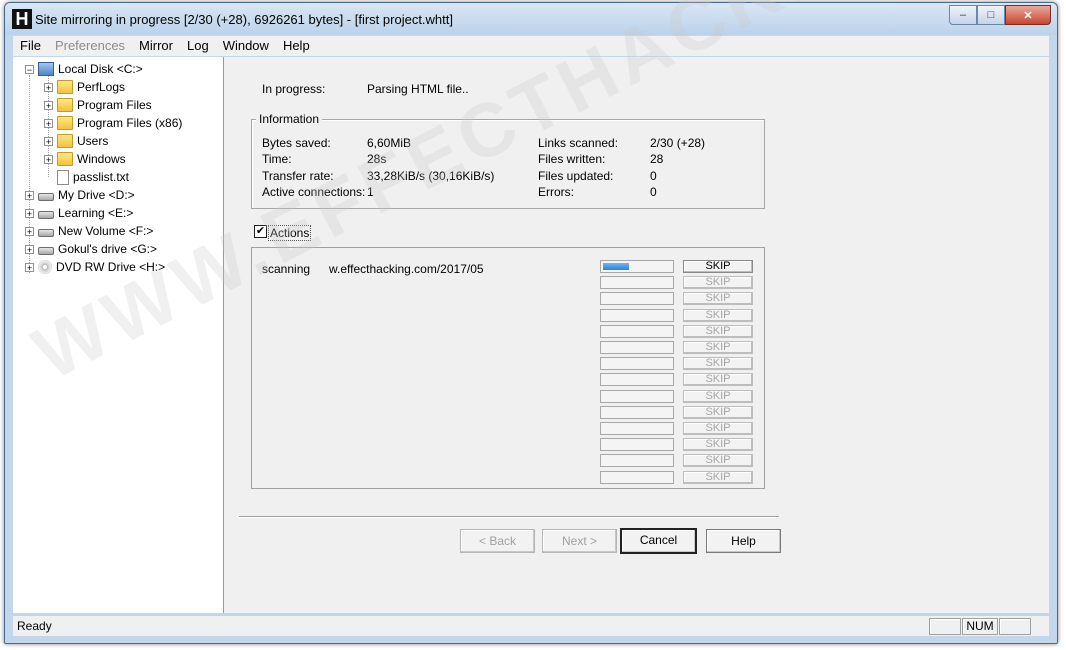  What do you see at coordinates (572, 159) in the screenshot?
I see `files-written-label: Files written:` at bounding box center [572, 159].